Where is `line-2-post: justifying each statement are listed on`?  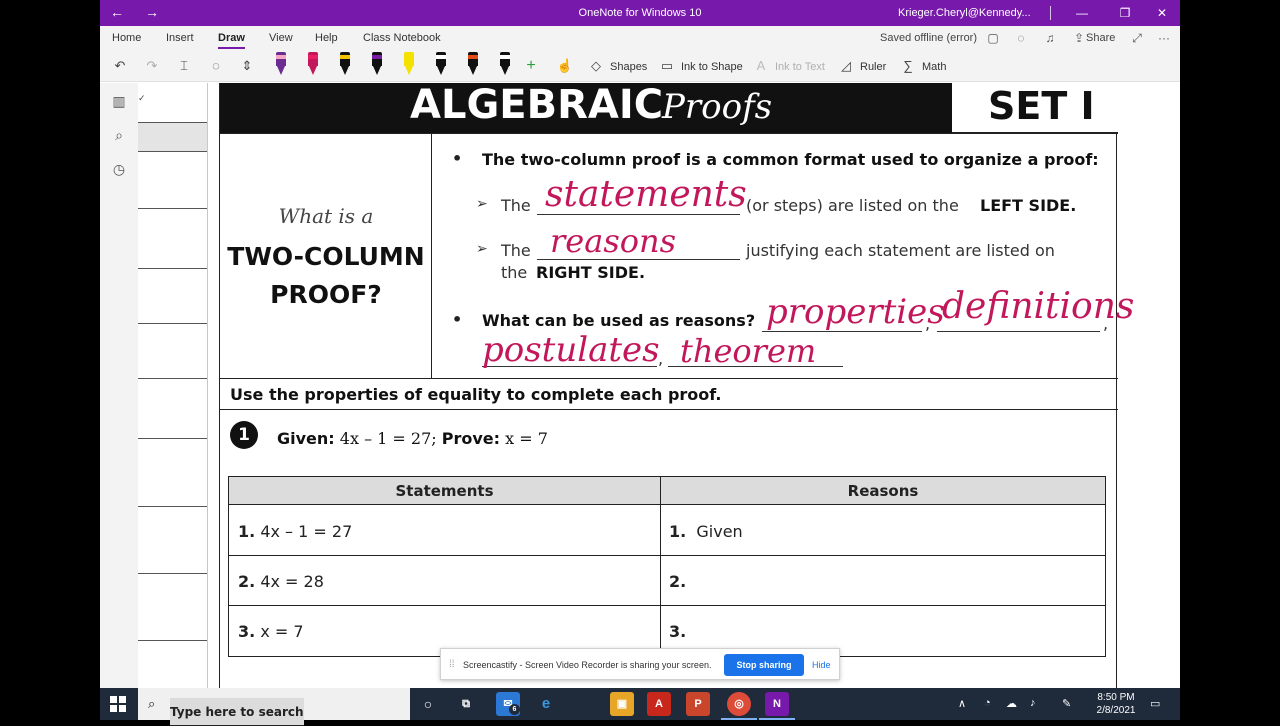 line-2-post: justifying each statement are listed on is located at coordinates (900, 250).